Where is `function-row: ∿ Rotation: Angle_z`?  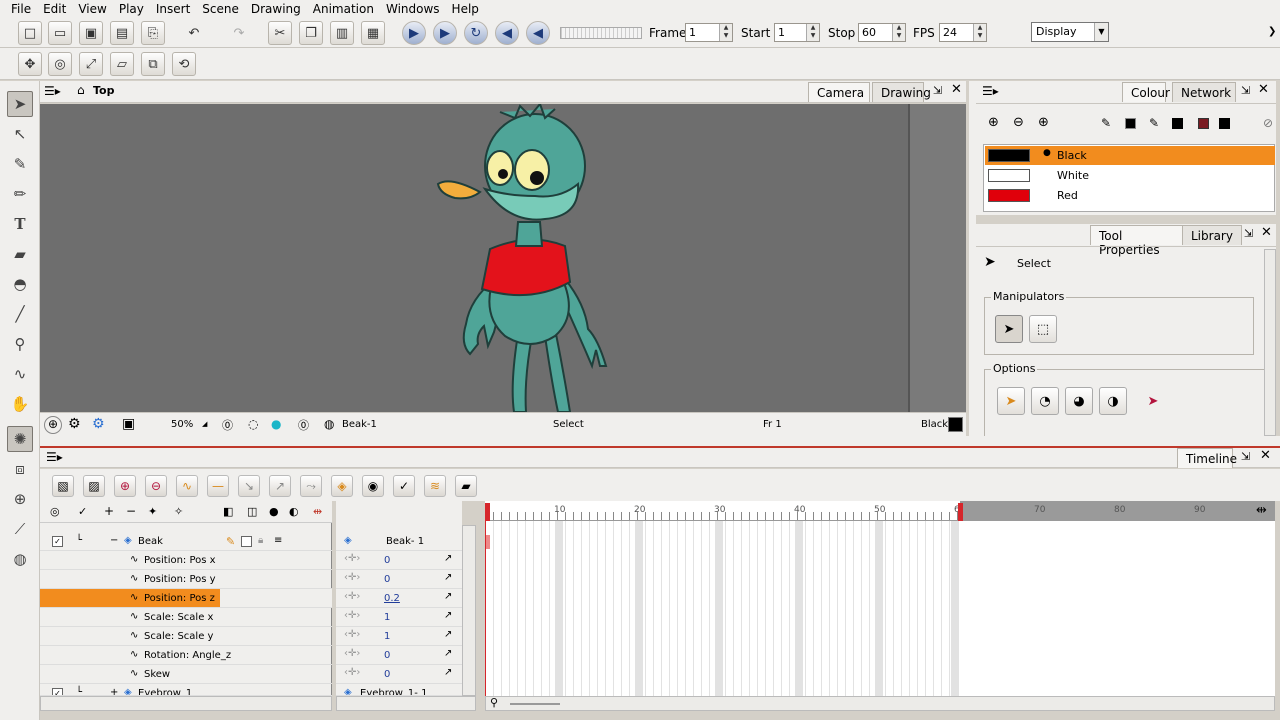
function-row: ∿ Rotation: Angle_z is located at coordinates (186, 655).